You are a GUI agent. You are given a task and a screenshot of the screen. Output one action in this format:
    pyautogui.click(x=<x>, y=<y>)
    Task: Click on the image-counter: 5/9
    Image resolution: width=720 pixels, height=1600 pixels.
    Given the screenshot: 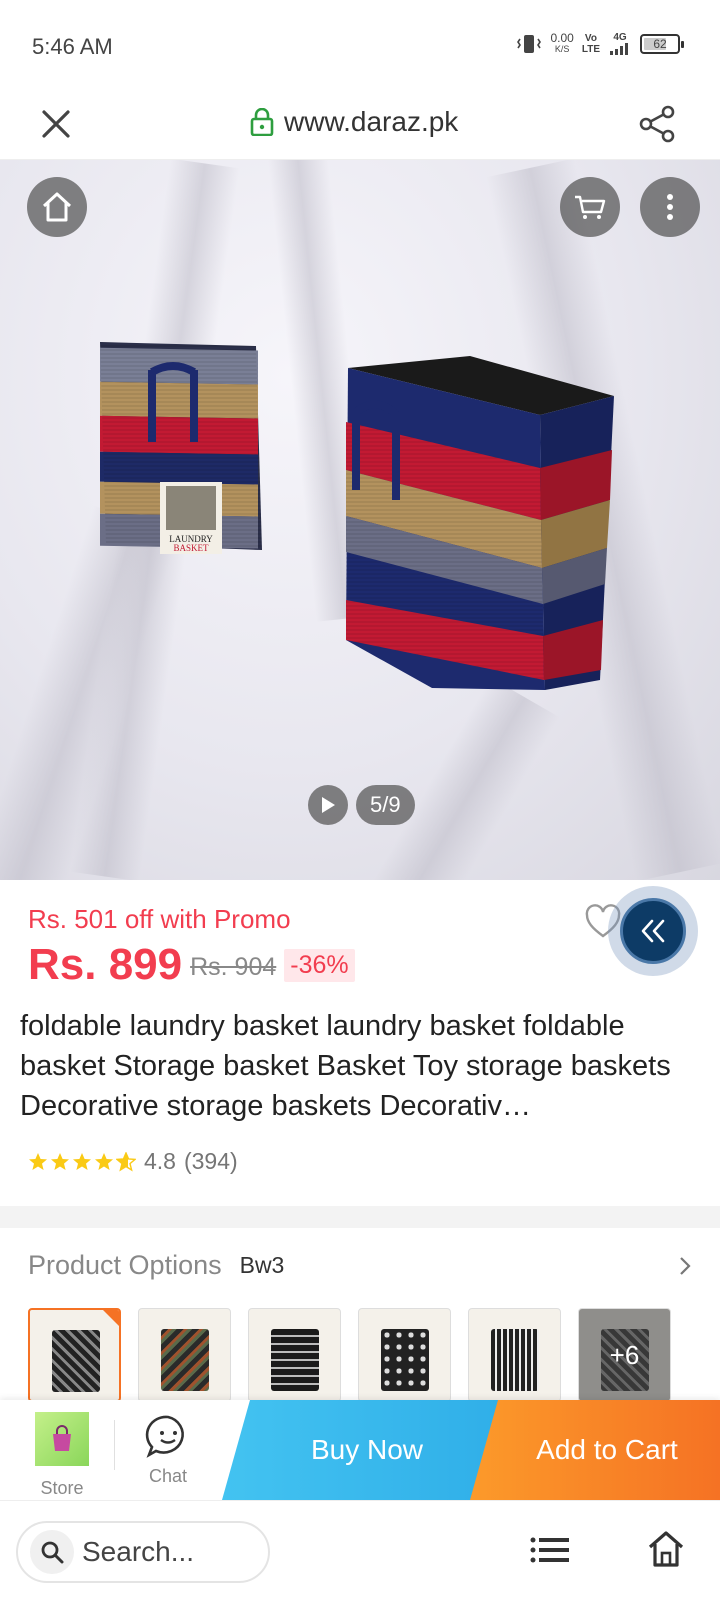 What is the action you would take?
    pyautogui.click(x=385, y=805)
    